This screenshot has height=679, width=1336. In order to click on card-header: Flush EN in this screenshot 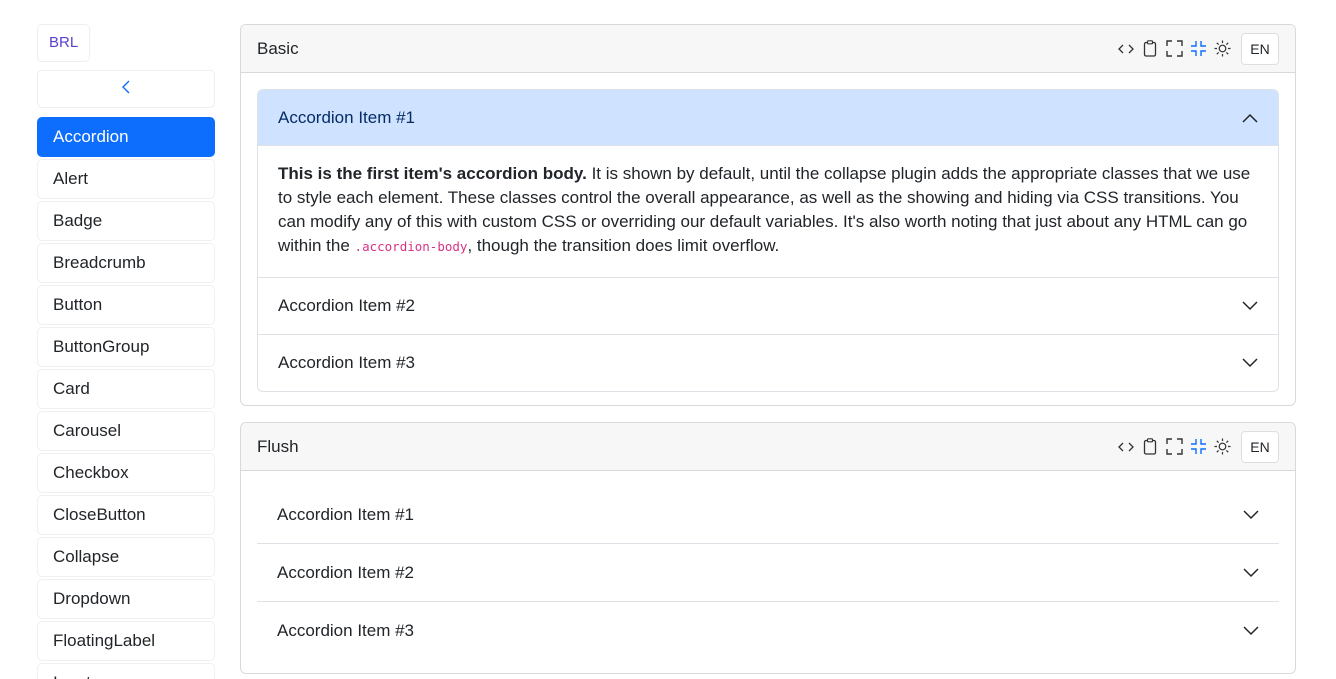, I will do `click(768, 447)`.